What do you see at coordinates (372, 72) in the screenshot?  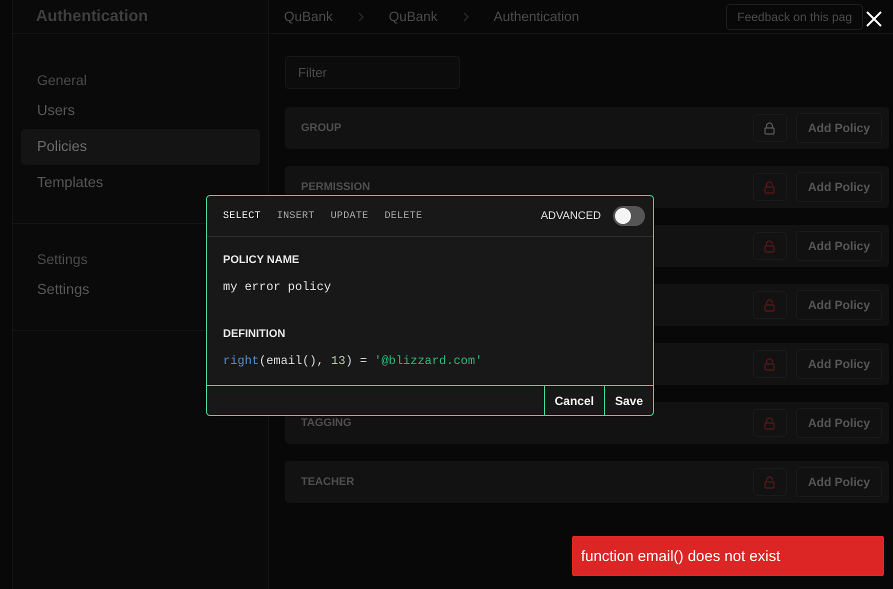 I see `filter-field: Filter` at bounding box center [372, 72].